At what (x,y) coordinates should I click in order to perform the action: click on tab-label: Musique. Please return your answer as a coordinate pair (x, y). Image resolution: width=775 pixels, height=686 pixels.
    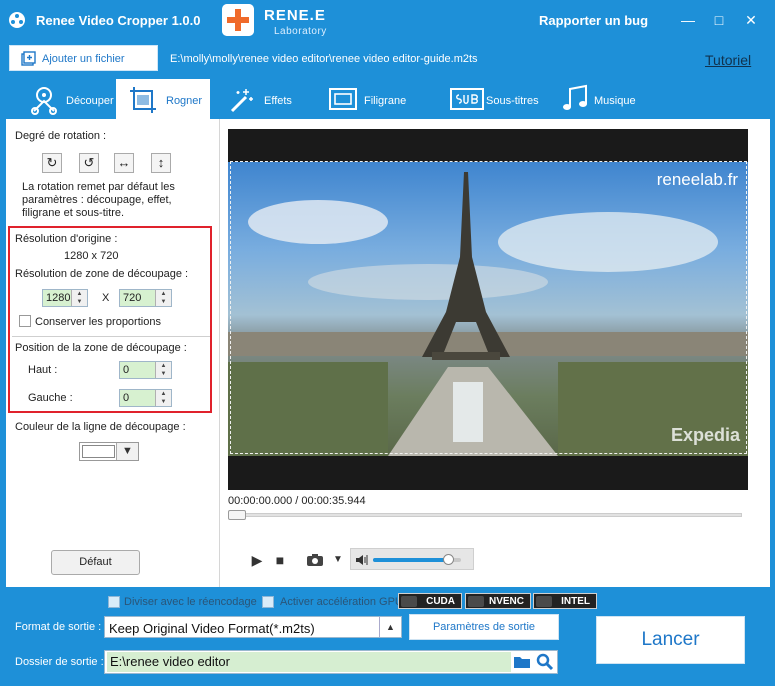
    Looking at the image, I should click on (615, 101).